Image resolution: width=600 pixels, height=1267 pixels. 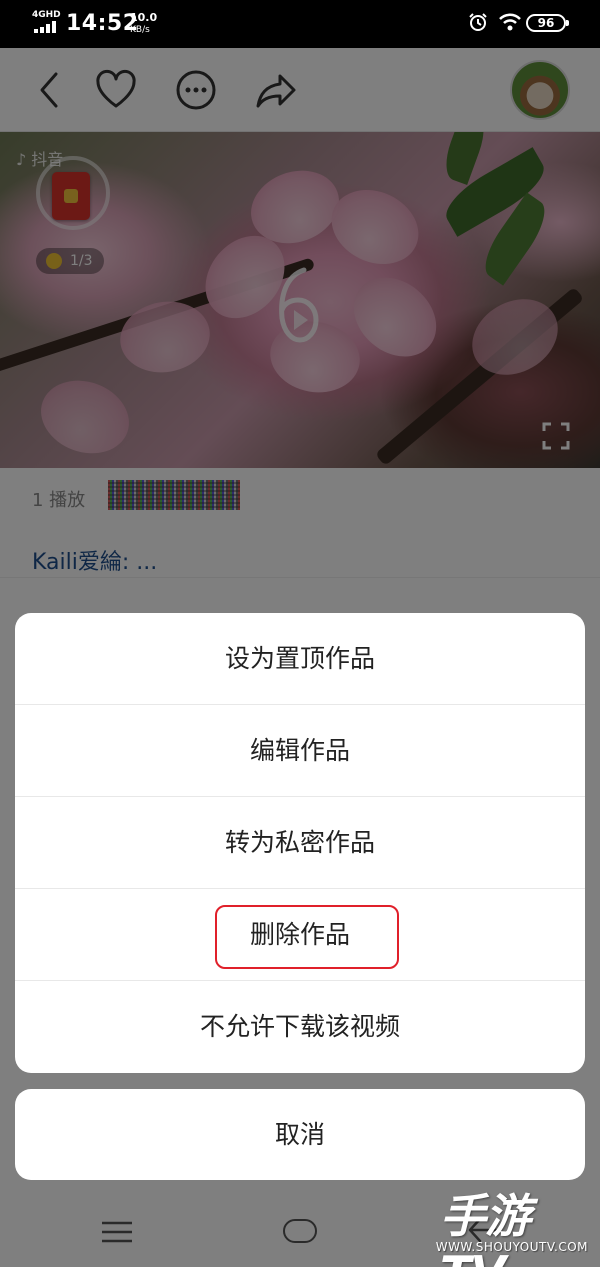 I want to click on alarm-icon, so click(x=478, y=22).